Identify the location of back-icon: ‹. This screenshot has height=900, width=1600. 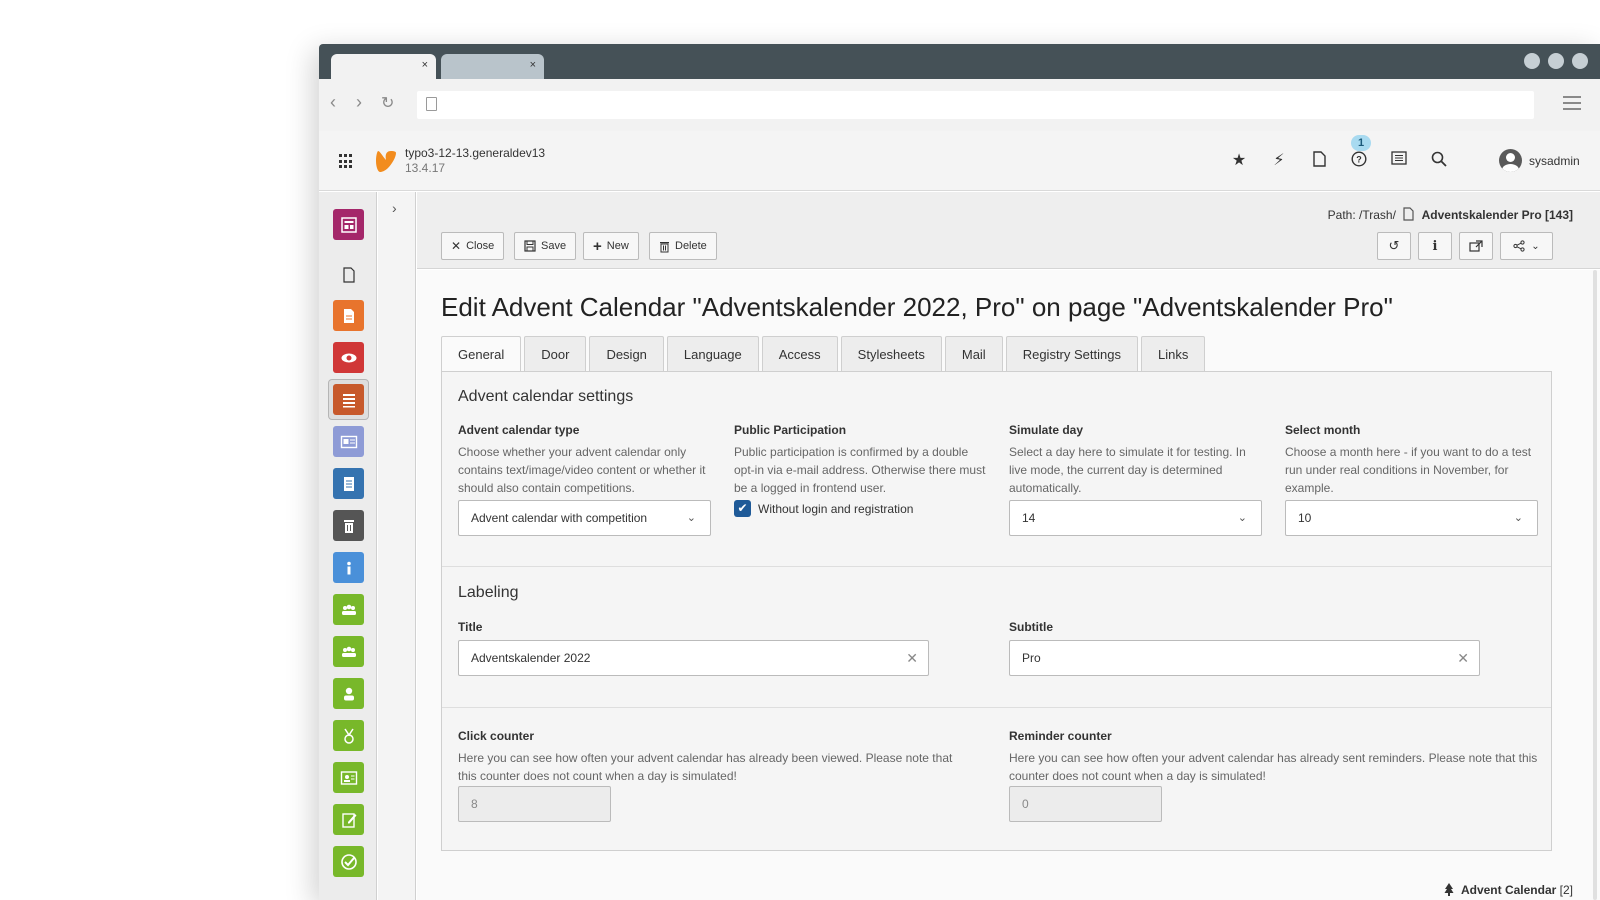
(333, 102).